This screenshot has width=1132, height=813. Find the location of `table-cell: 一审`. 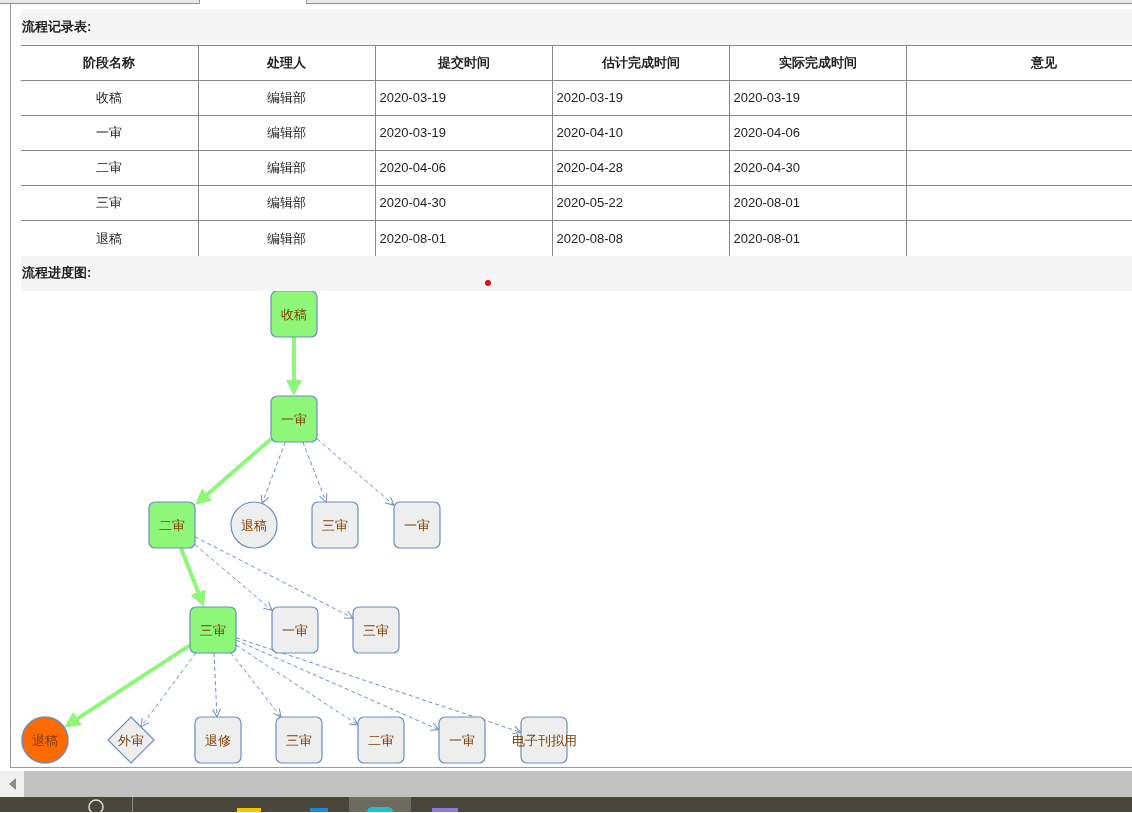

table-cell: 一审 is located at coordinates (109, 133).